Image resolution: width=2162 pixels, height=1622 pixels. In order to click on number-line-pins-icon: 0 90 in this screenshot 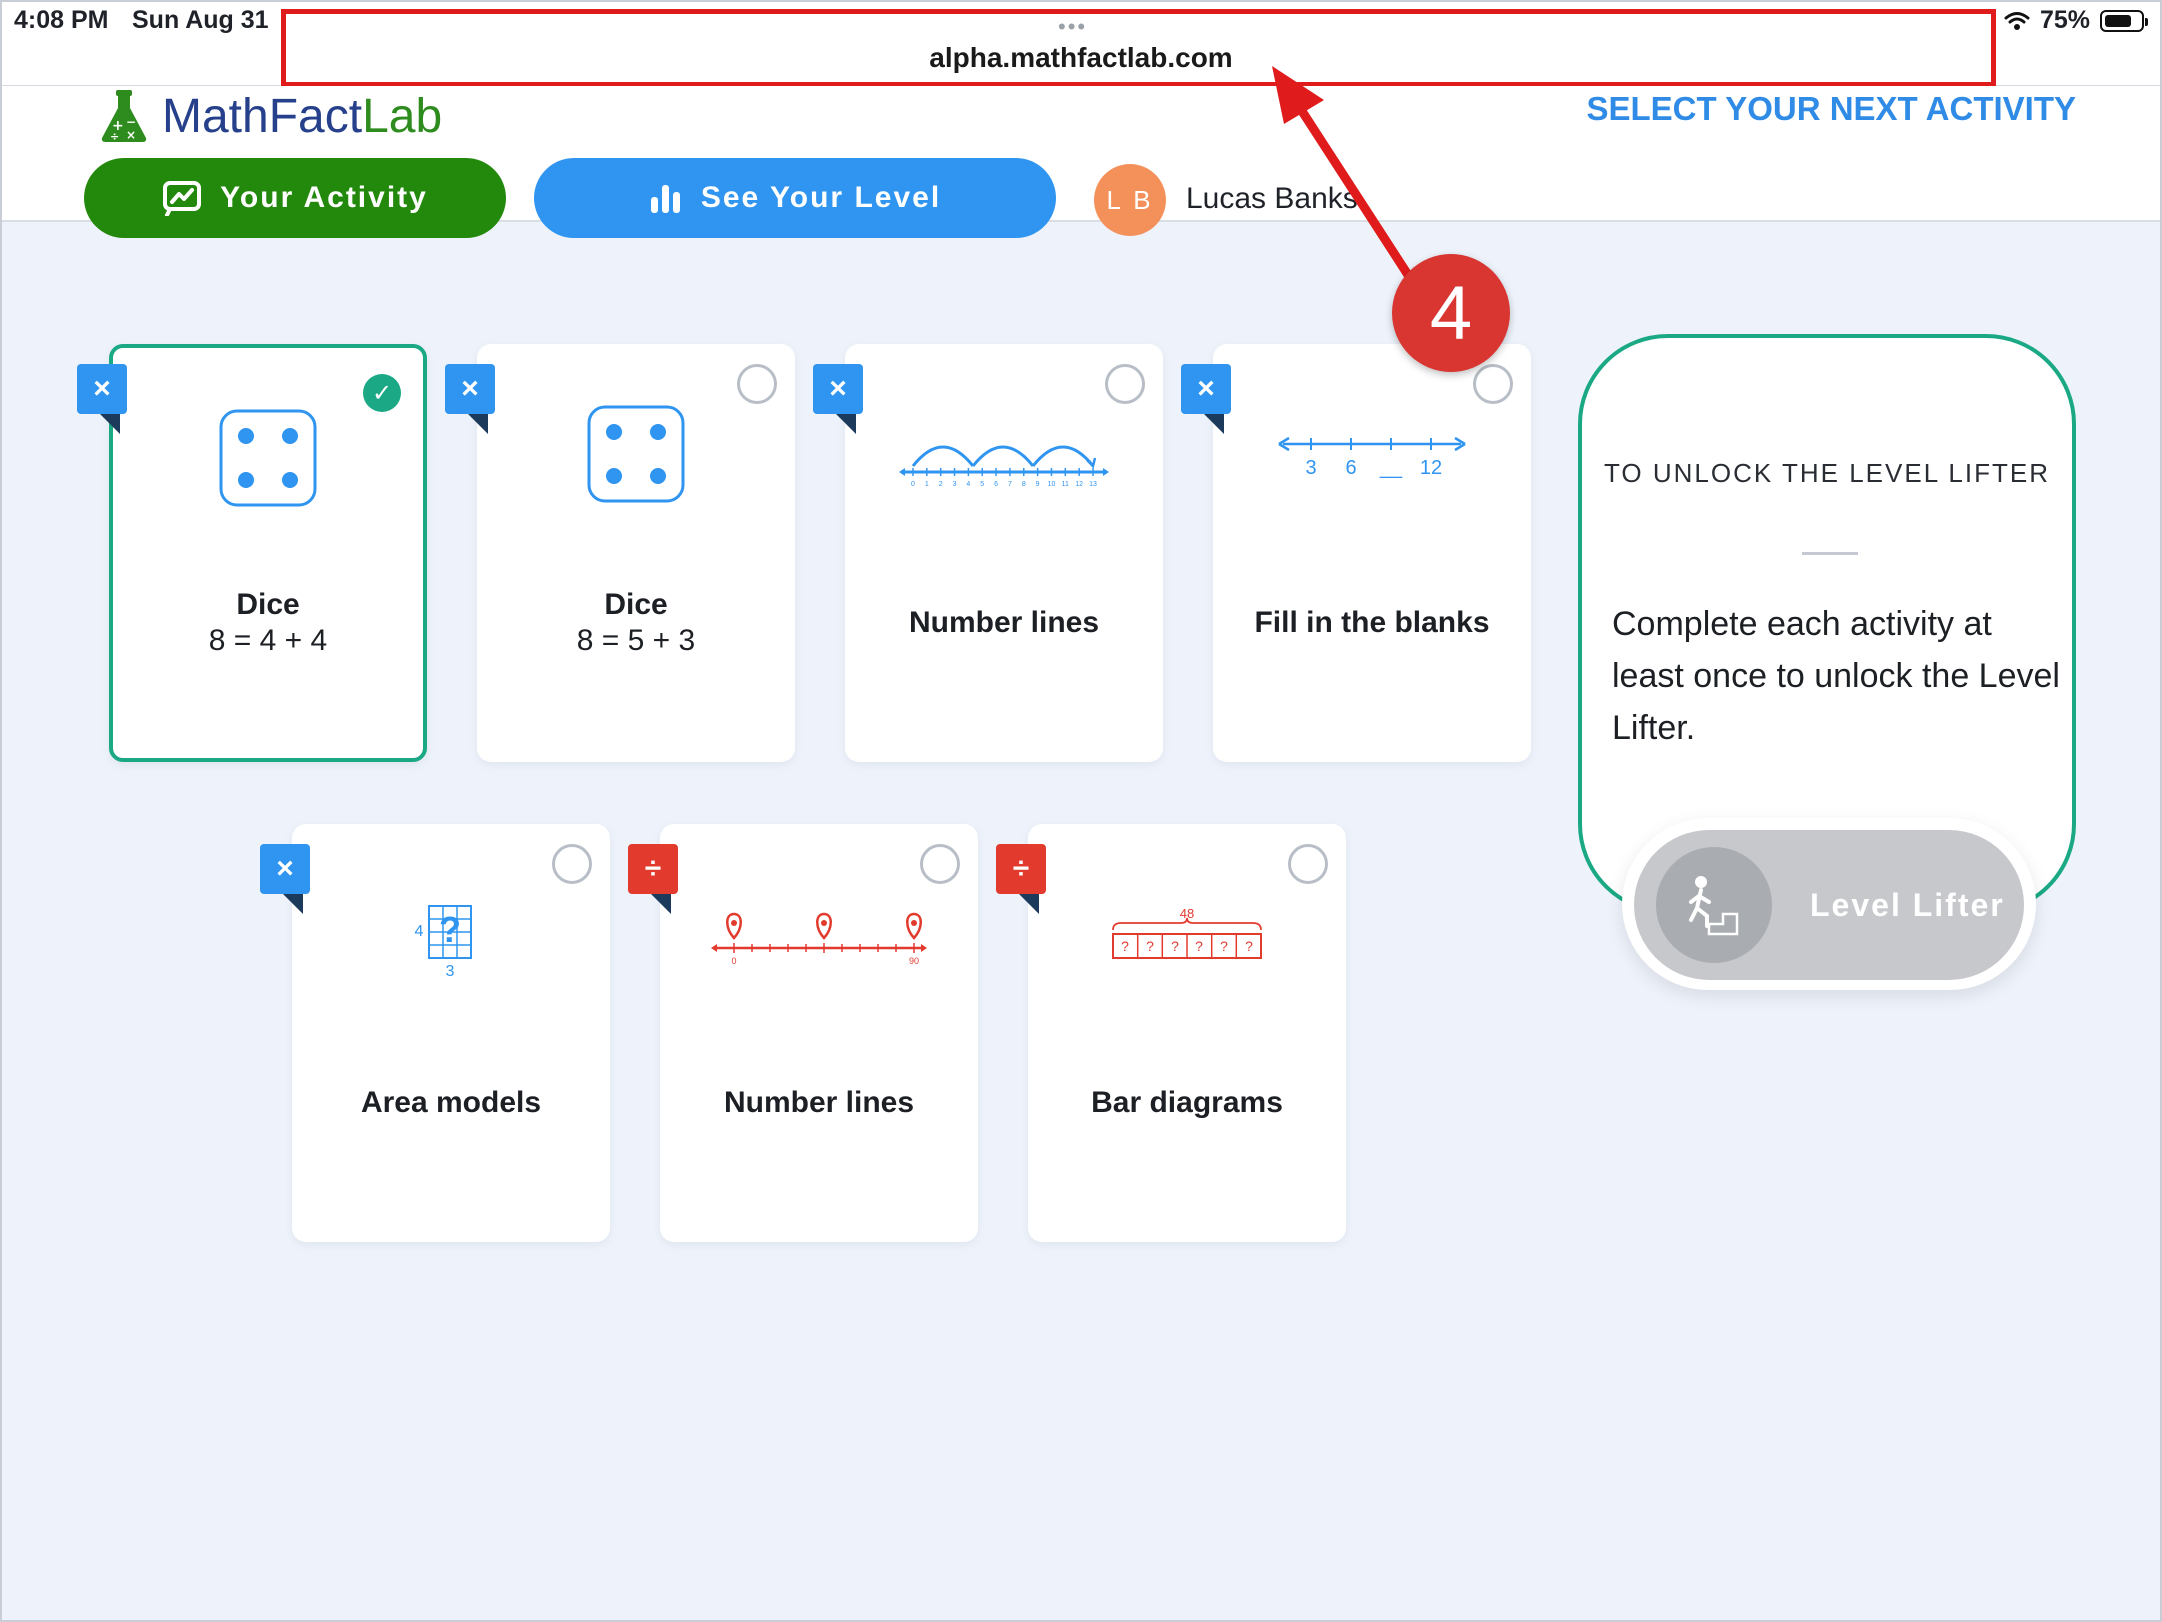, I will do `click(819, 983)`.